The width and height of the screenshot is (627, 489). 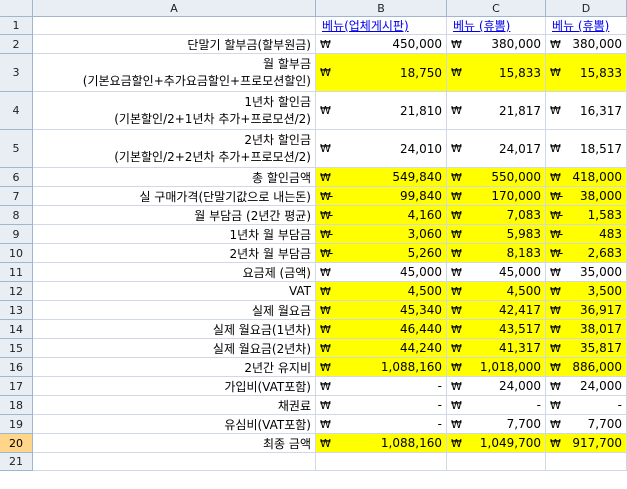 I want to click on value-cell: ₩43,517, so click(x=496, y=329).